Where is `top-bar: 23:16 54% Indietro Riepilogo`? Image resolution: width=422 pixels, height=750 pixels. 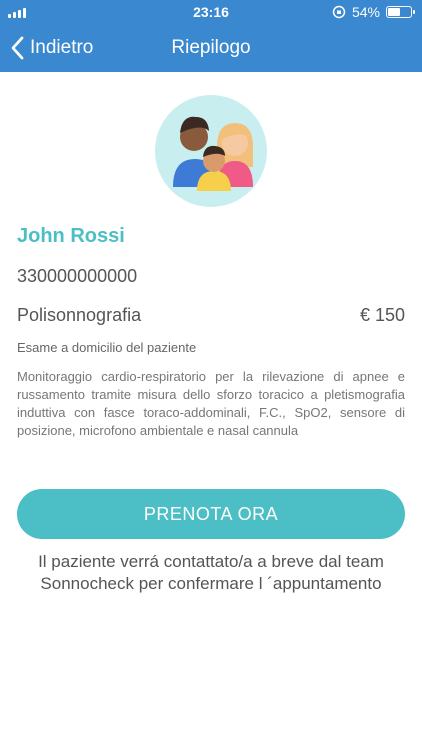 top-bar: 23:16 54% Indietro Riepilogo is located at coordinates (211, 36).